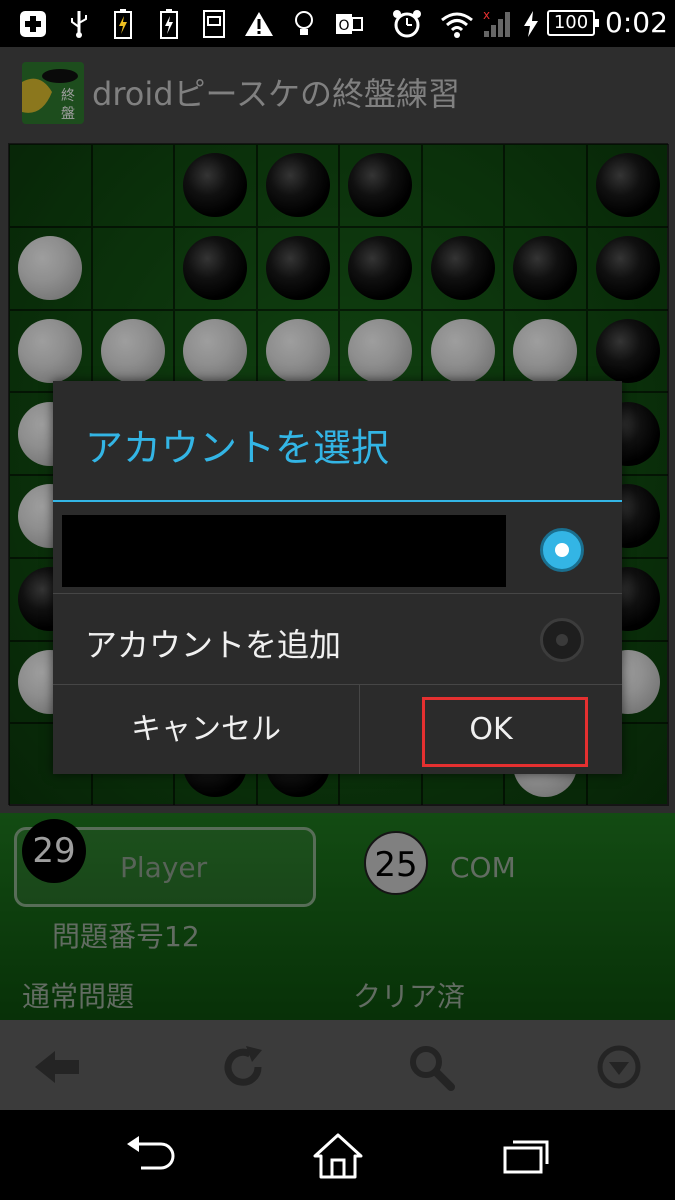 This screenshot has height=1200, width=675. Describe the element at coordinates (573, 23) in the screenshot. I see `battery-level: 100` at that location.